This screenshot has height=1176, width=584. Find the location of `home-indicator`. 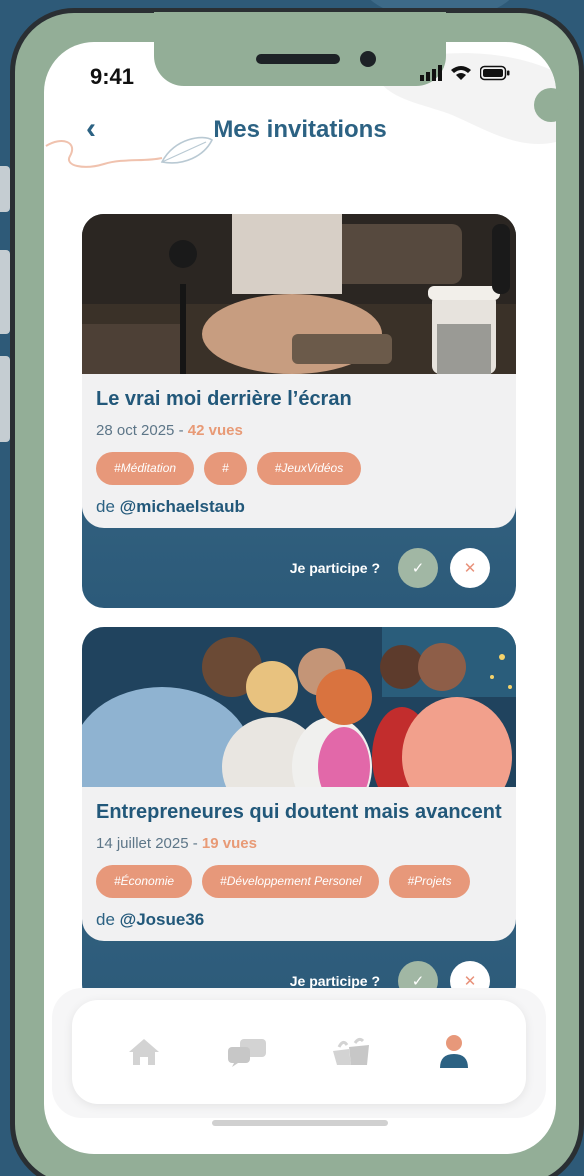

home-indicator is located at coordinates (300, 1123).